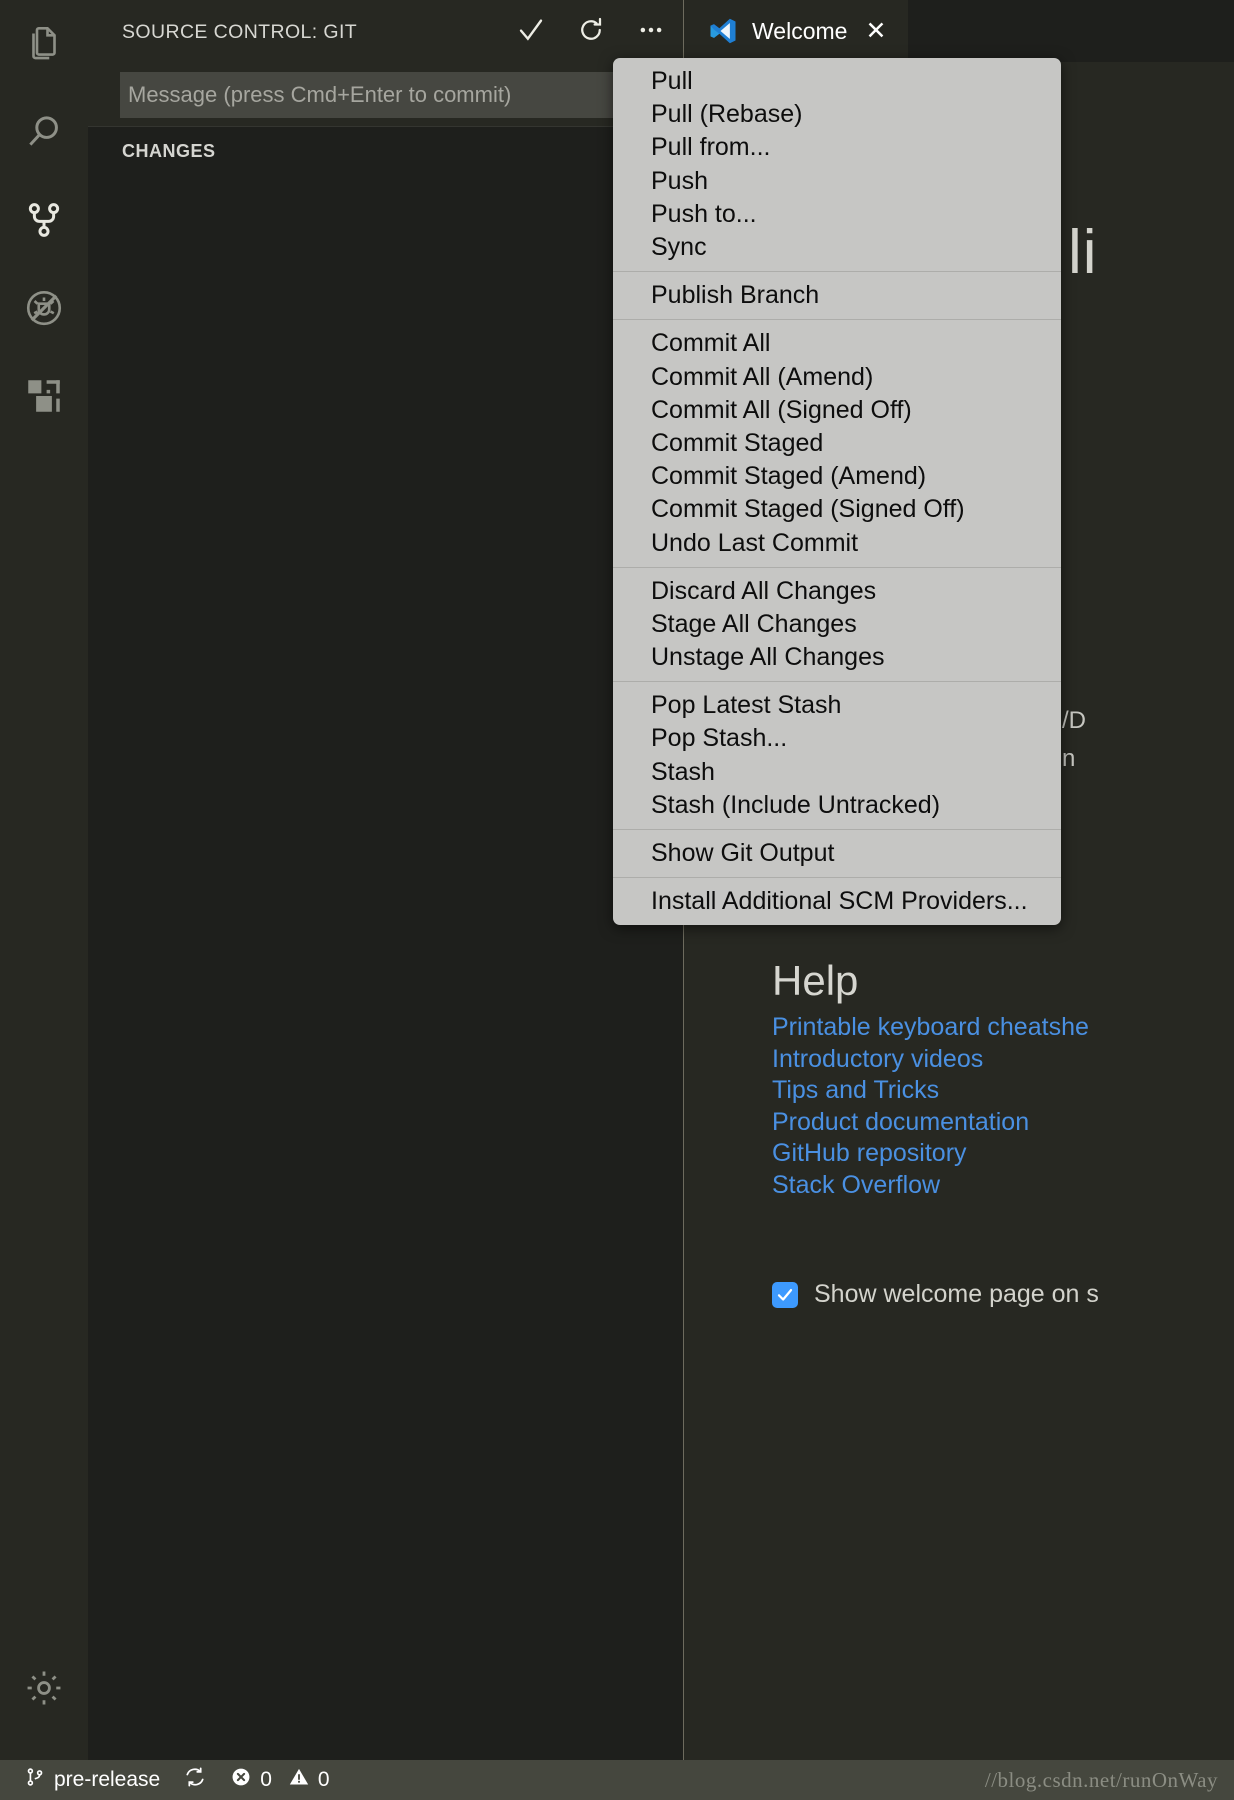 The image size is (1234, 1800). Describe the element at coordinates (385, 32) in the screenshot. I see `scm-header: SOURCE CONTROL: GIT` at that location.